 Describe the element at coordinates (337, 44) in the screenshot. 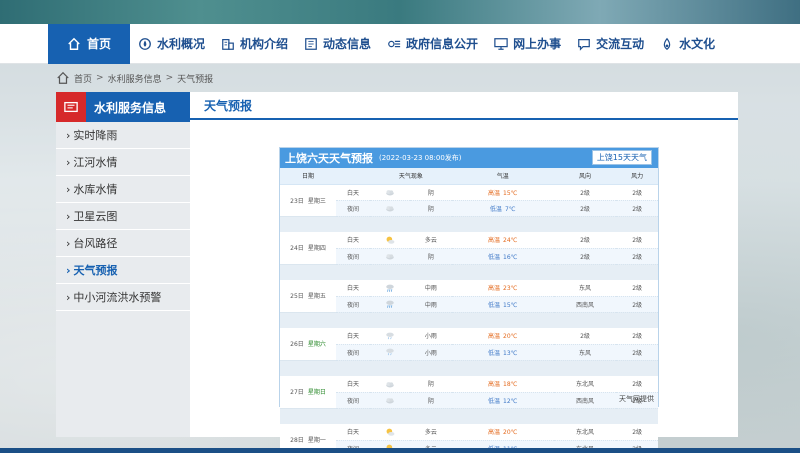

I see `nav-item-2: 动态信息` at that location.